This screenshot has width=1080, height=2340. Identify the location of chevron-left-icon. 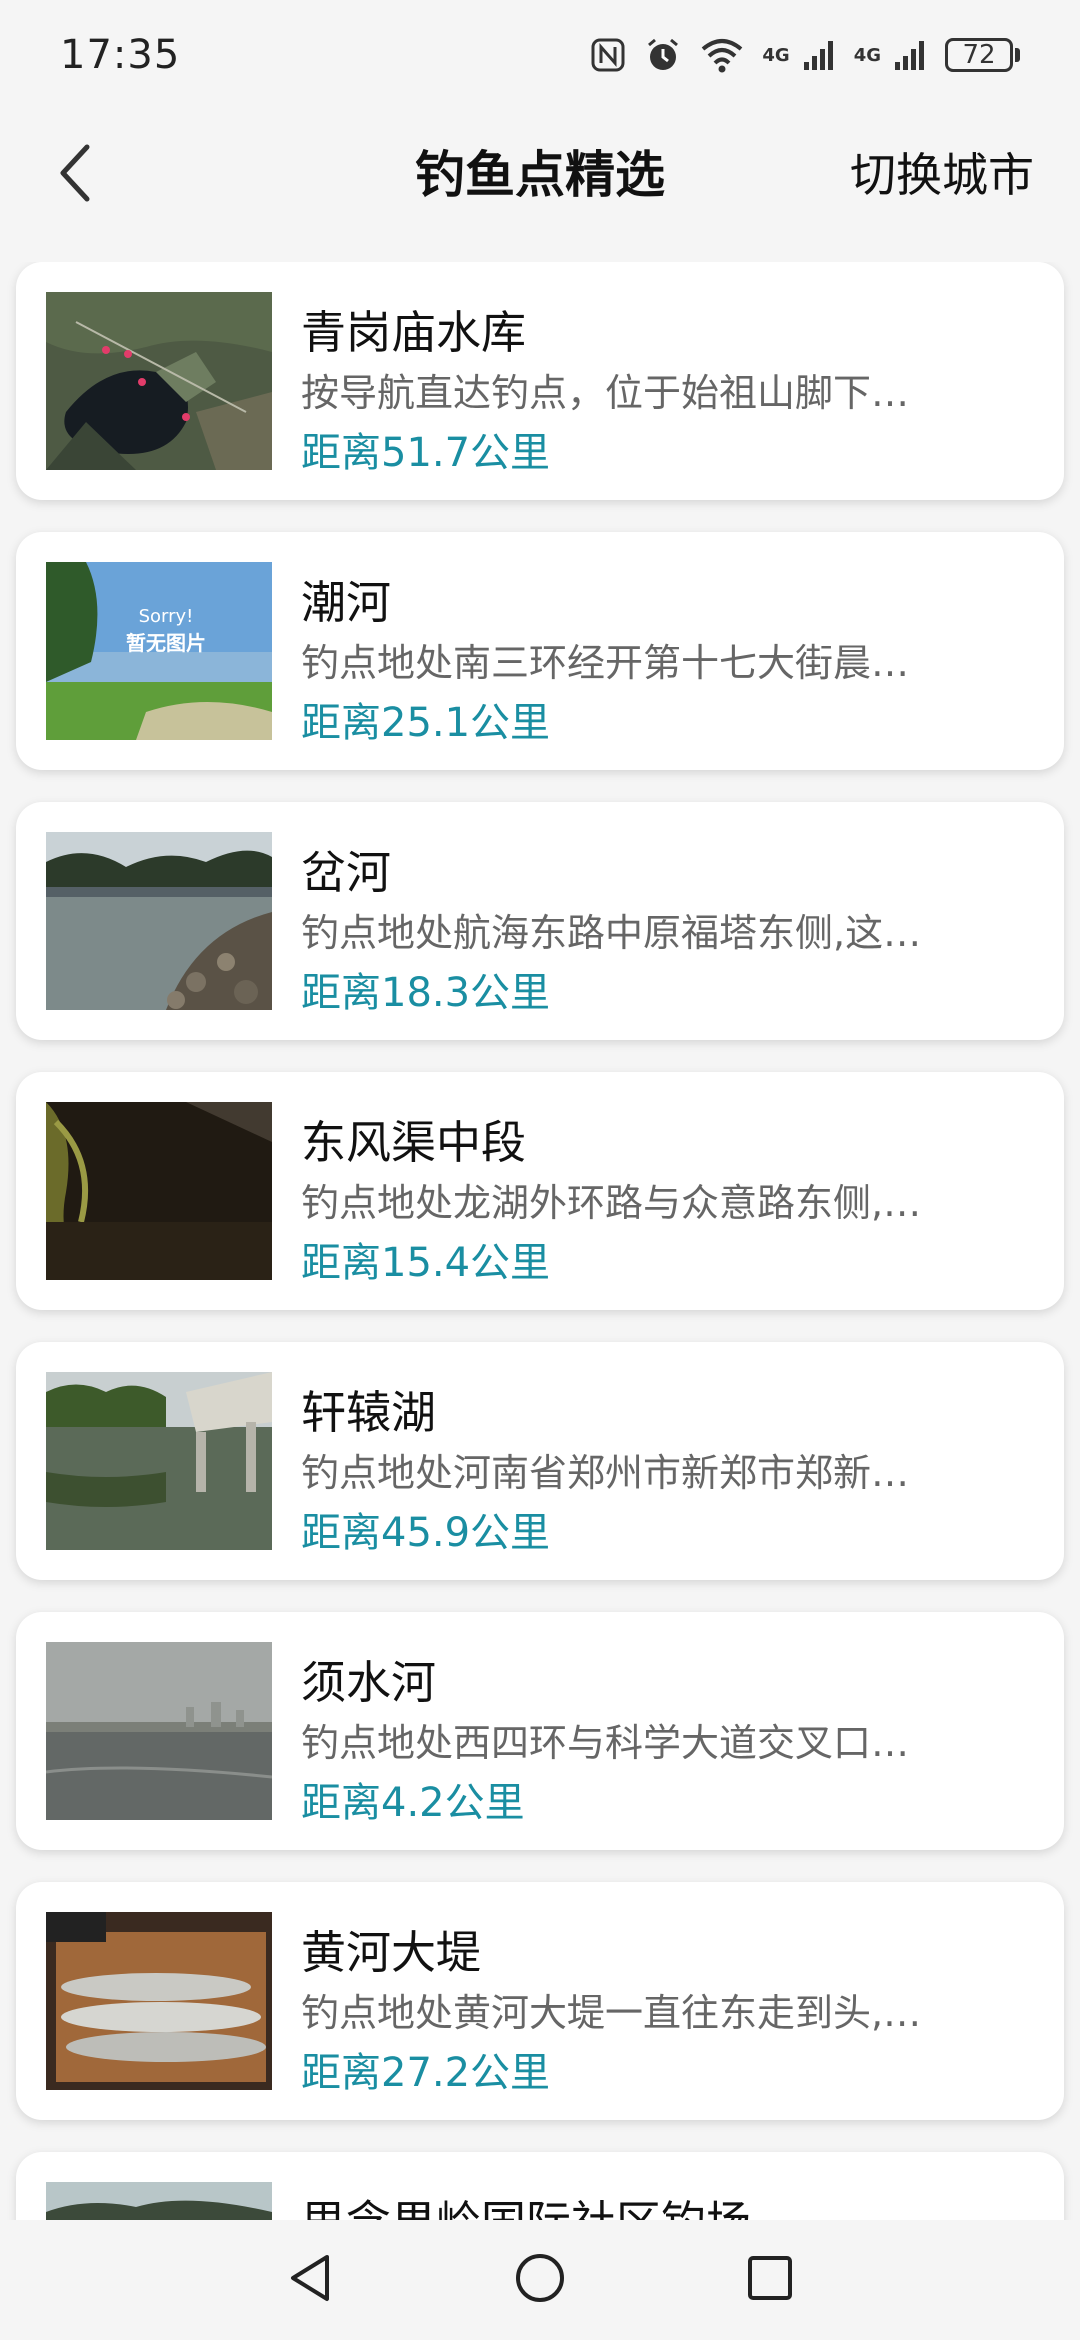
(75, 175).